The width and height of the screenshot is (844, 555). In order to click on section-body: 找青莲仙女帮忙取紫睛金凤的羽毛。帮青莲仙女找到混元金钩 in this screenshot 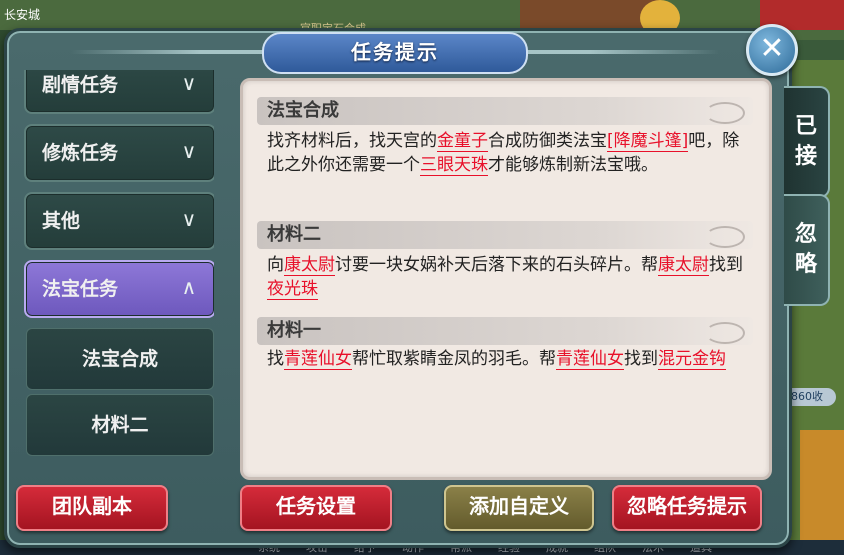, I will do `click(510, 359)`.